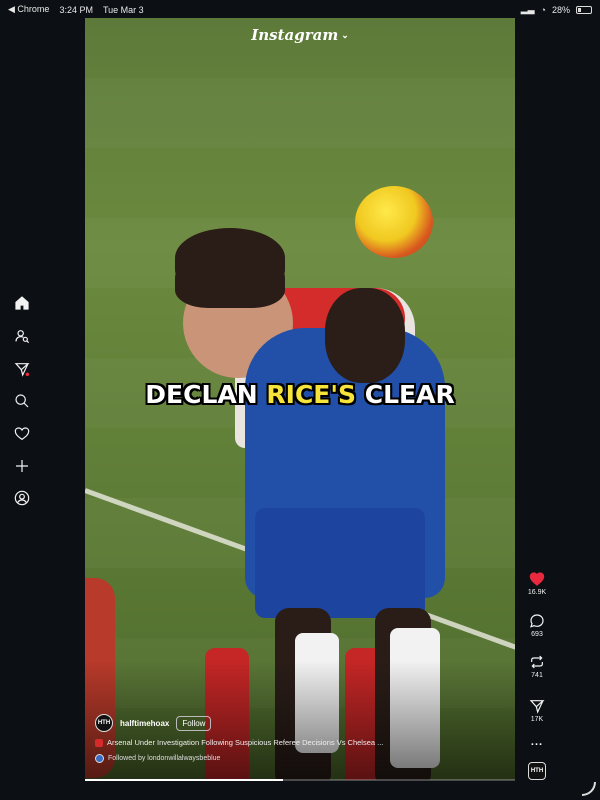  What do you see at coordinates (537, 675) in the screenshot?
I see `repost-count: 741` at bounding box center [537, 675].